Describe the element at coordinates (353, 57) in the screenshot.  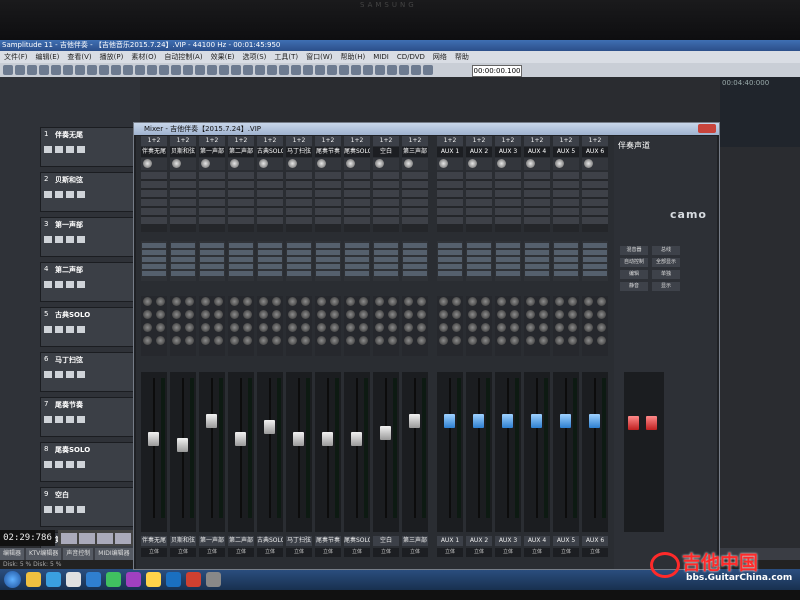
I see `menu-item: 帮助(H)` at that location.